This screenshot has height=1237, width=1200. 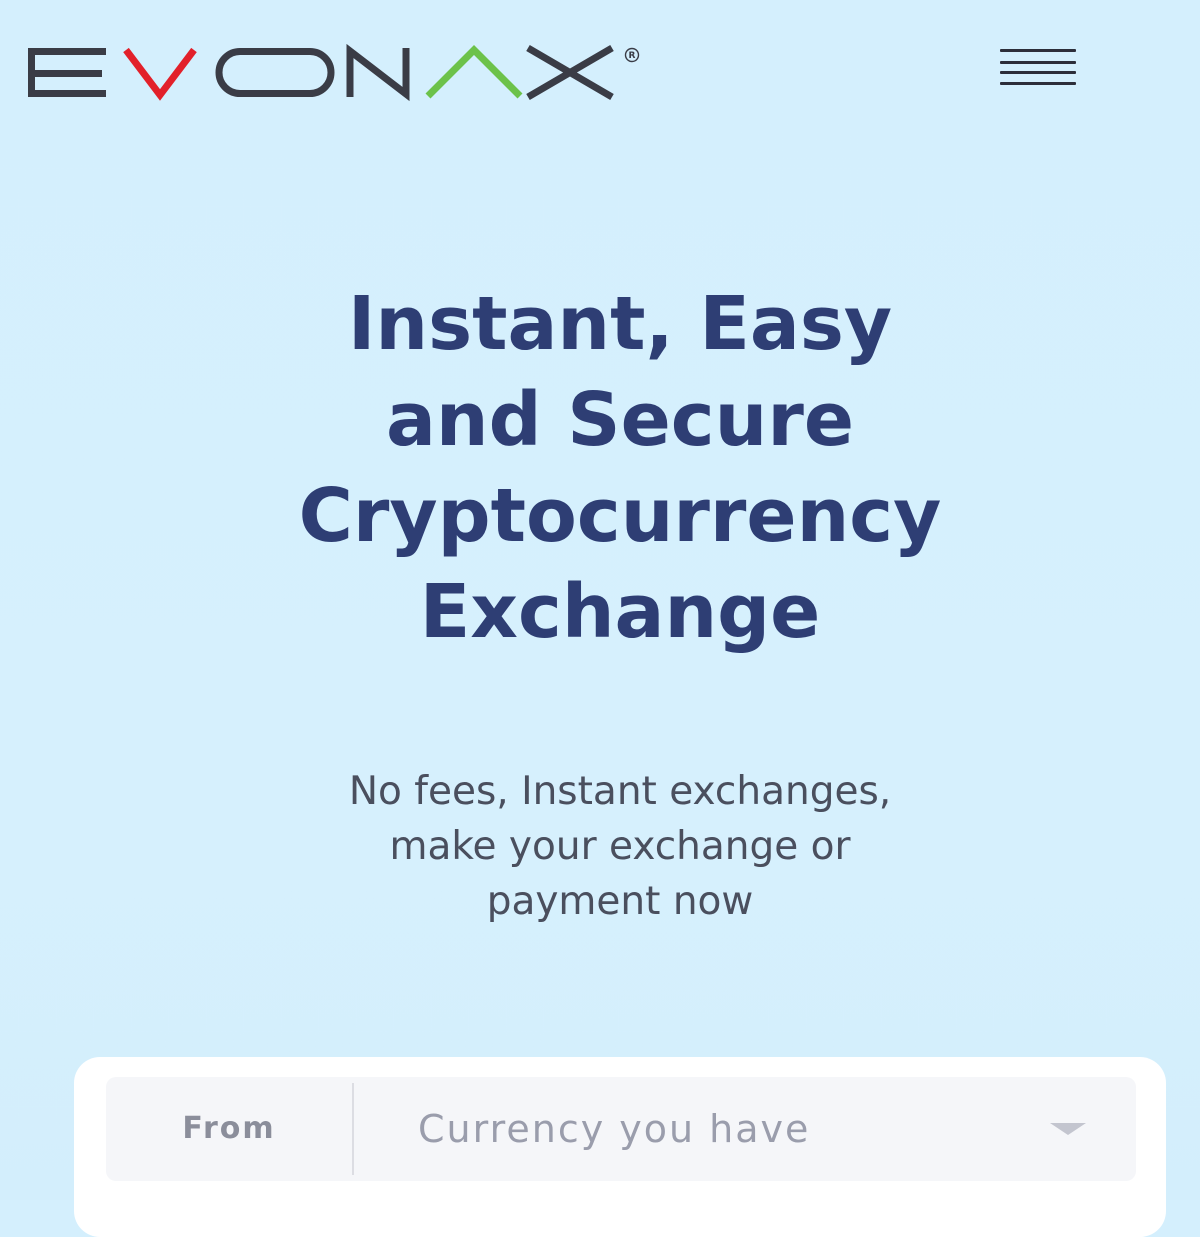 I want to click on menu-line-lower, so click(x=1038, y=72).